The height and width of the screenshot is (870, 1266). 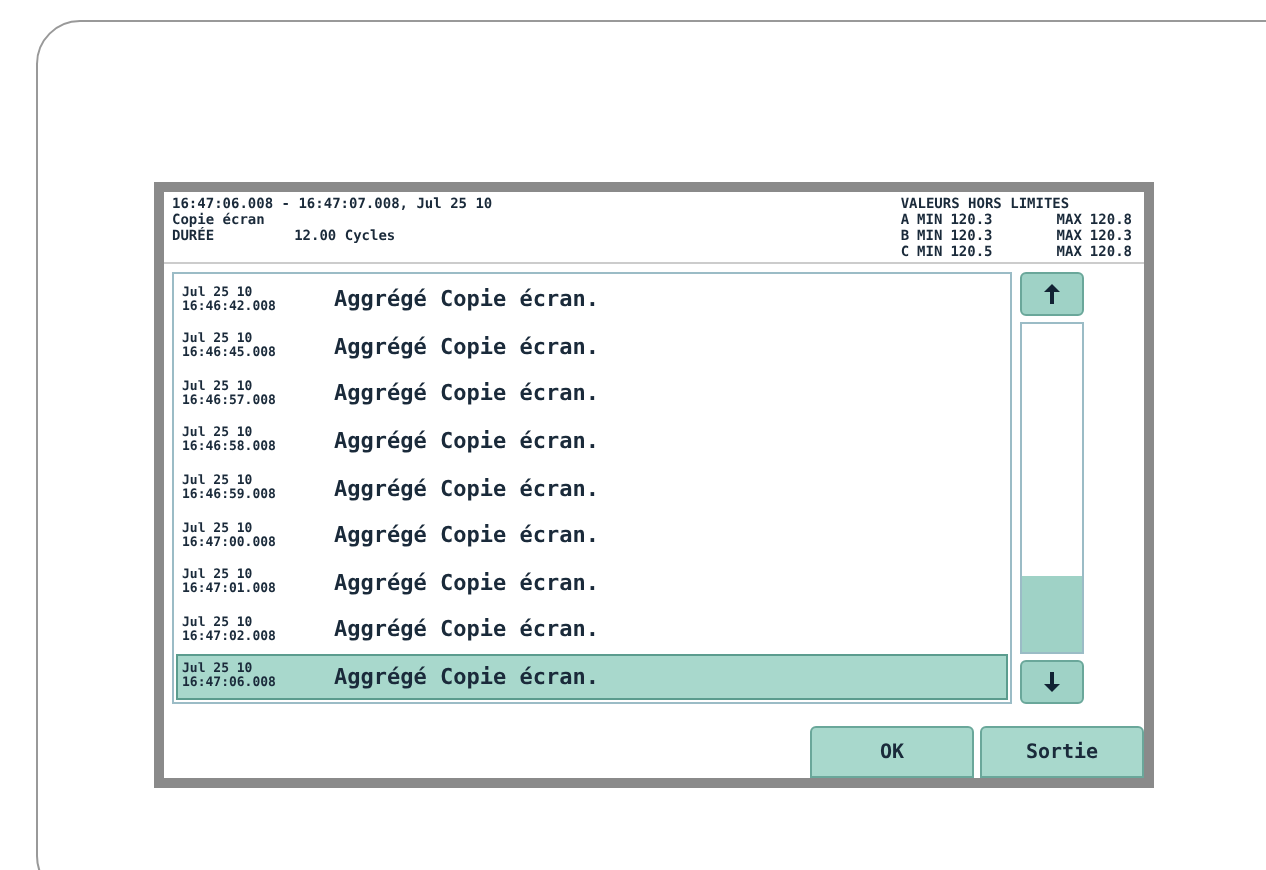 I want to click on scroll-down-button, so click(x=1052, y=682).